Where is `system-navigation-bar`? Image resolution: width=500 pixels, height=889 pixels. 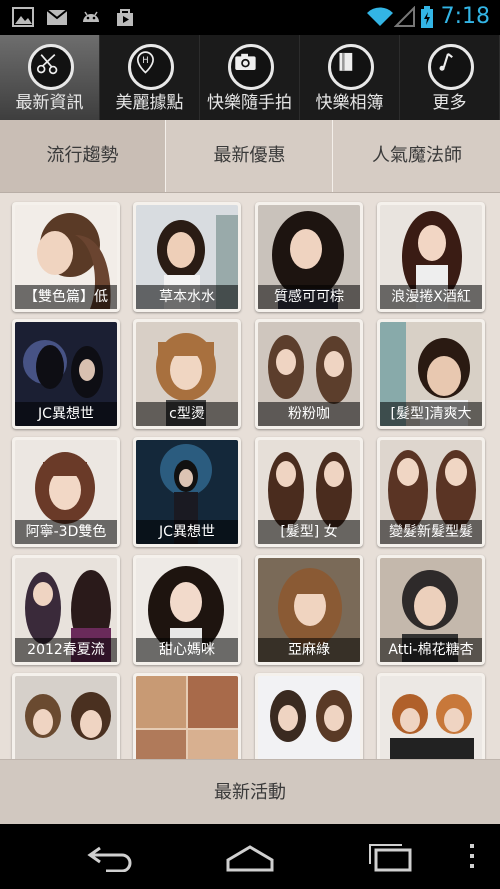
system-navigation-bar is located at coordinates (250, 856).